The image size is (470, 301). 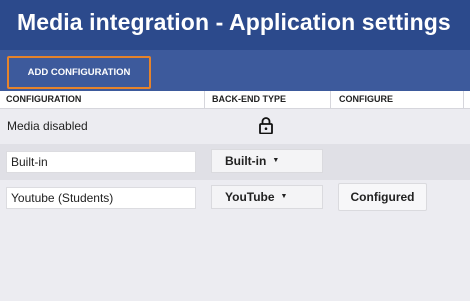 I want to click on configure-button: Configured, so click(x=382, y=197).